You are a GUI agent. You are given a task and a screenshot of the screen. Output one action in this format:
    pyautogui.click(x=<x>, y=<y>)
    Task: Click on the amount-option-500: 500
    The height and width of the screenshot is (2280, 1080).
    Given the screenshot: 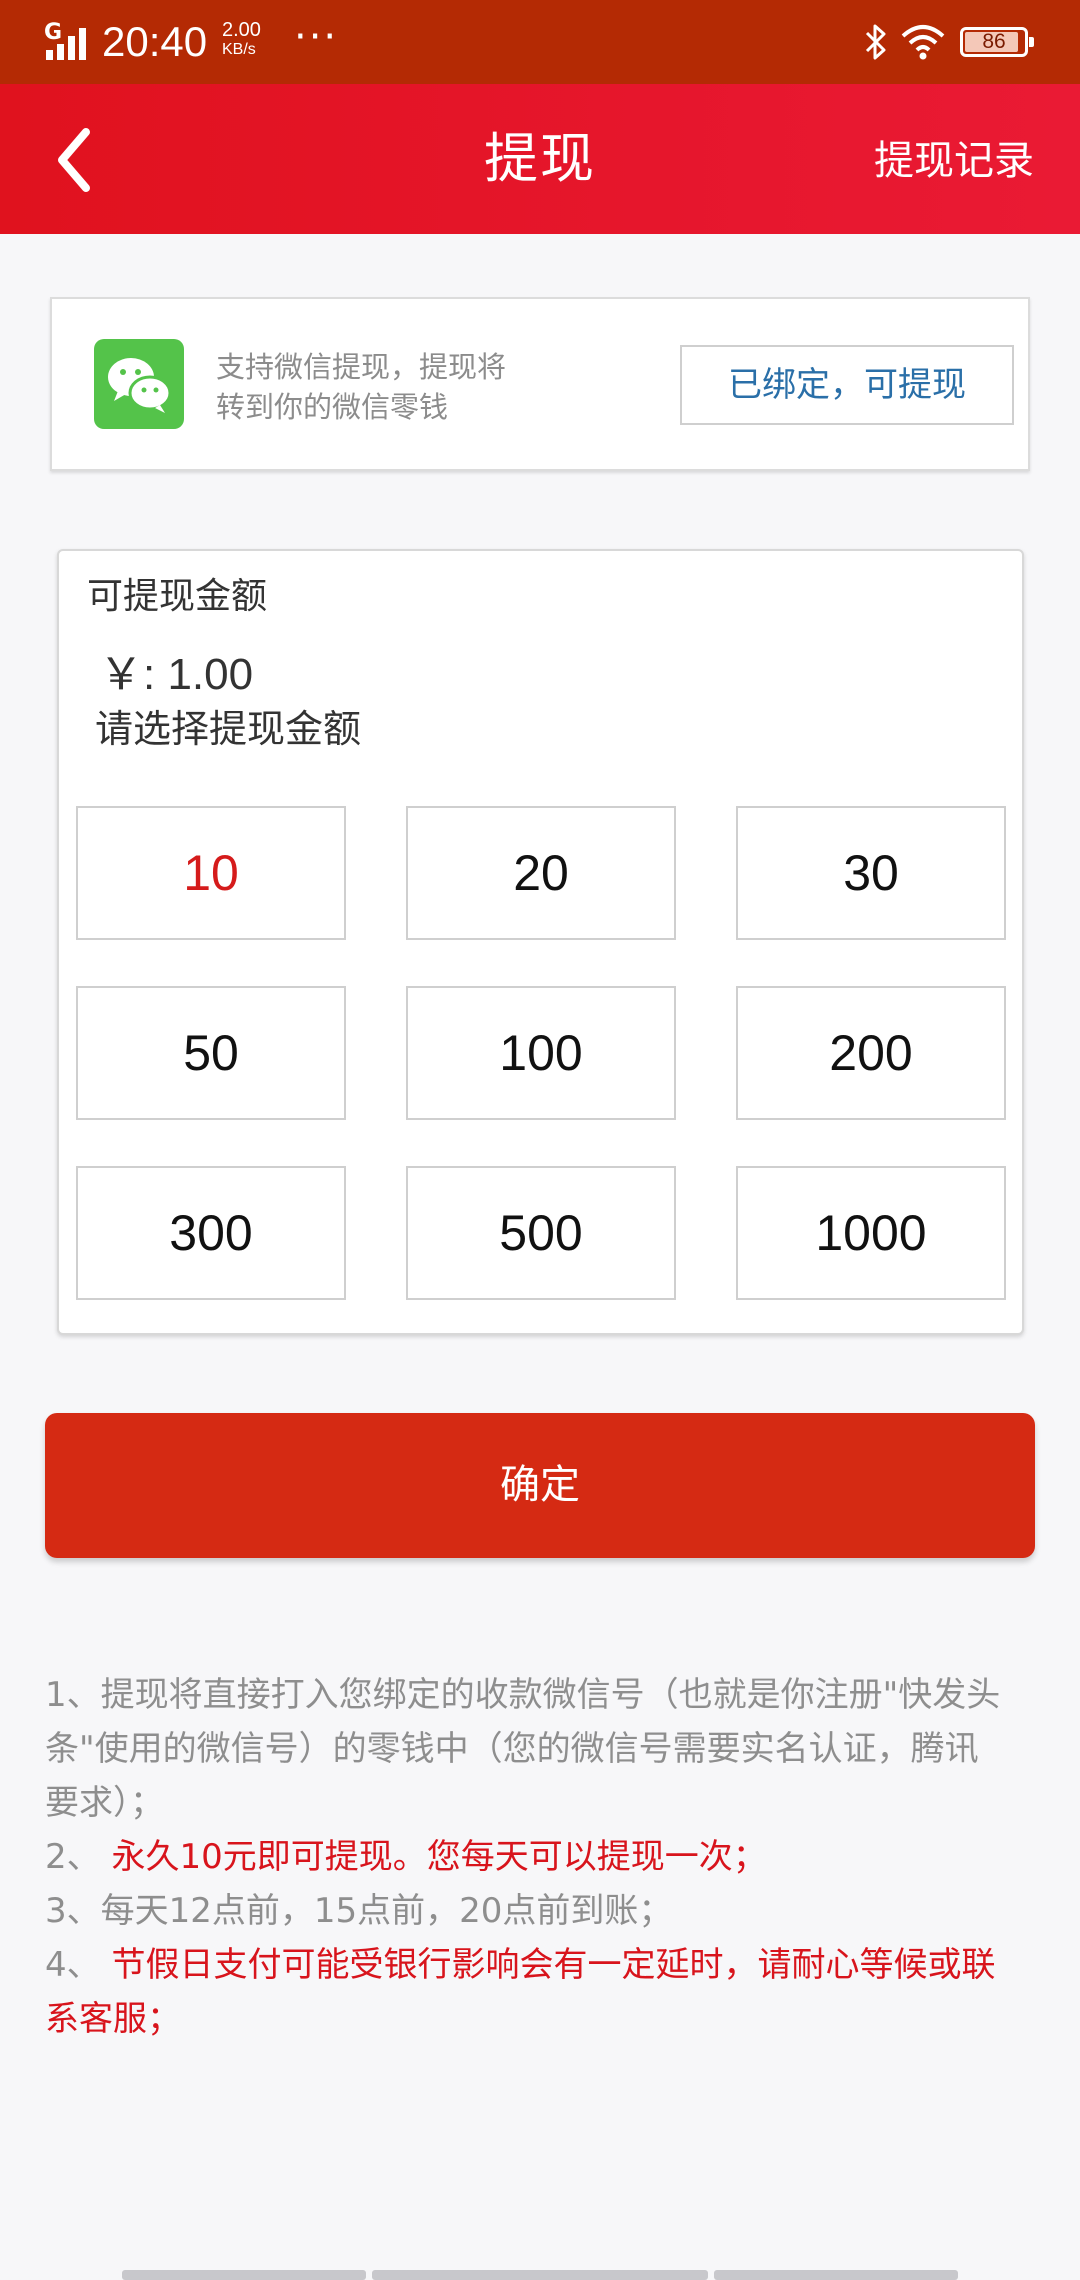 What is the action you would take?
    pyautogui.click(x=541, y=1233)
    